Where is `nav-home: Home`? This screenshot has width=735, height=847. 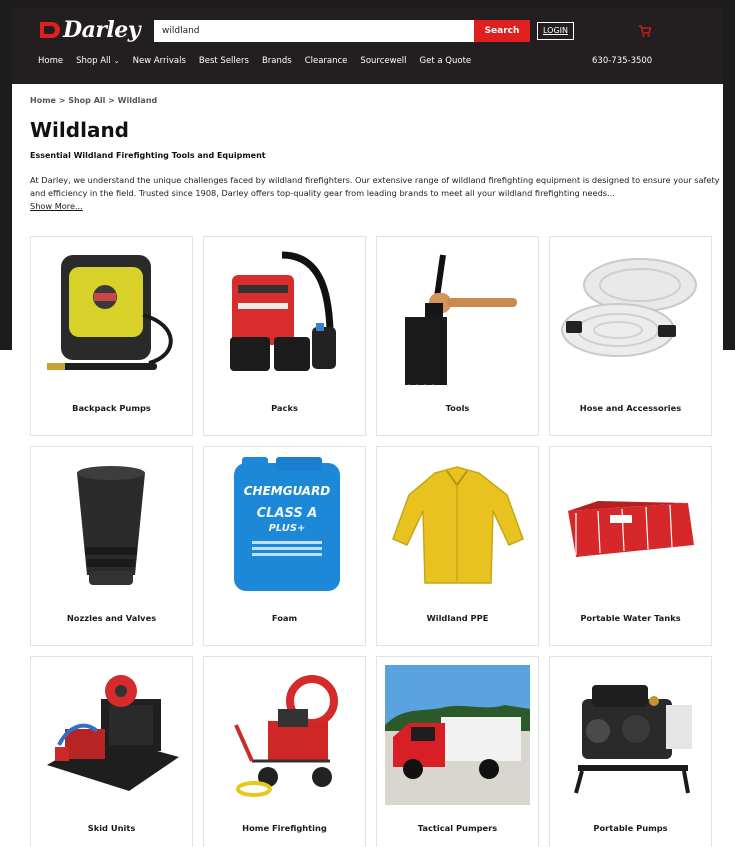
nav-home: Home is located at coordinates (50, 61).